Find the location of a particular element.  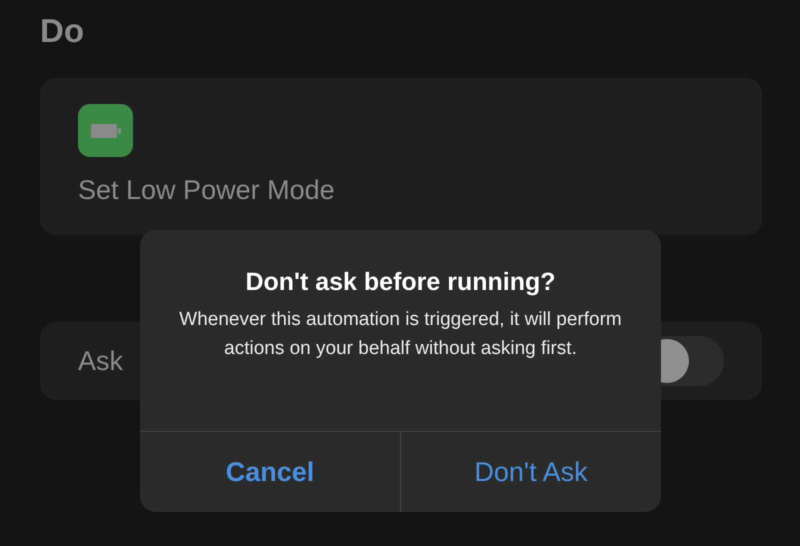

section-title: Do is located at coordinates (62, 31).